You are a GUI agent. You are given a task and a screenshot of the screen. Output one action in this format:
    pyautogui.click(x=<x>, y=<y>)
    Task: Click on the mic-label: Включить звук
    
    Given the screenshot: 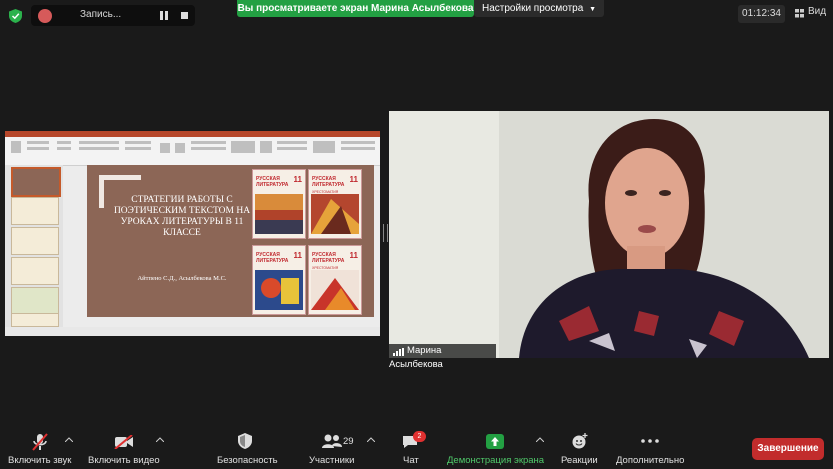 What is the action you would take?
    pyautogui.click(x=39, y=460)
    